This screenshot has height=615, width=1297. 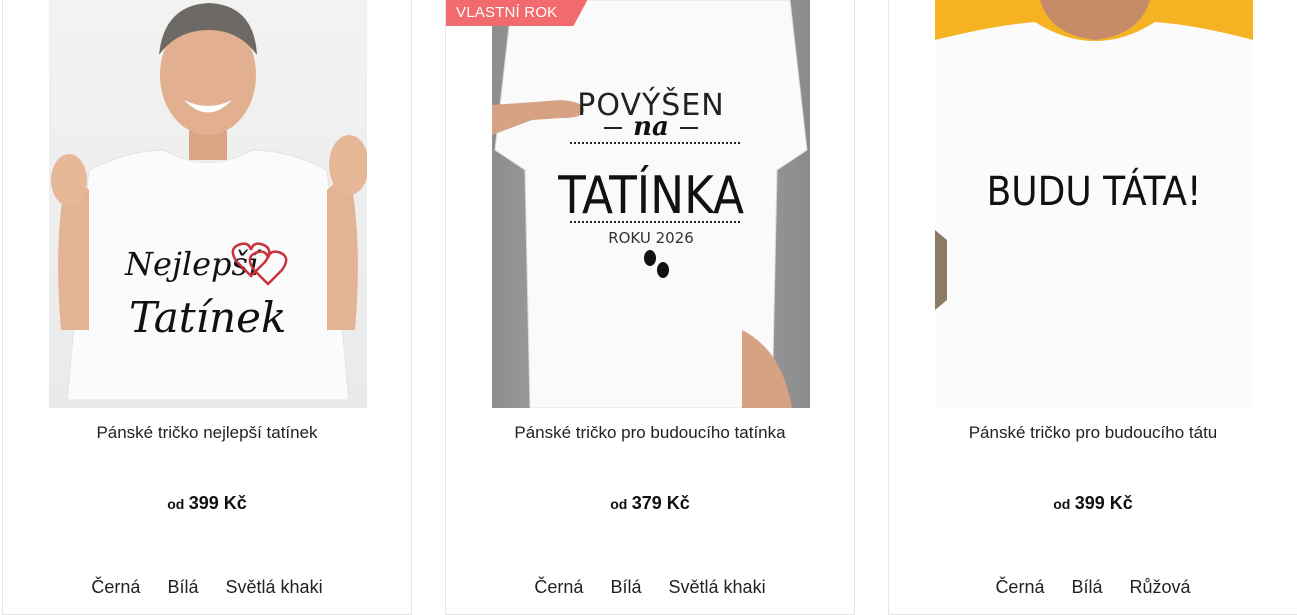 I want to click on product-price: od 379 Kč, so click(x=650, y=503).